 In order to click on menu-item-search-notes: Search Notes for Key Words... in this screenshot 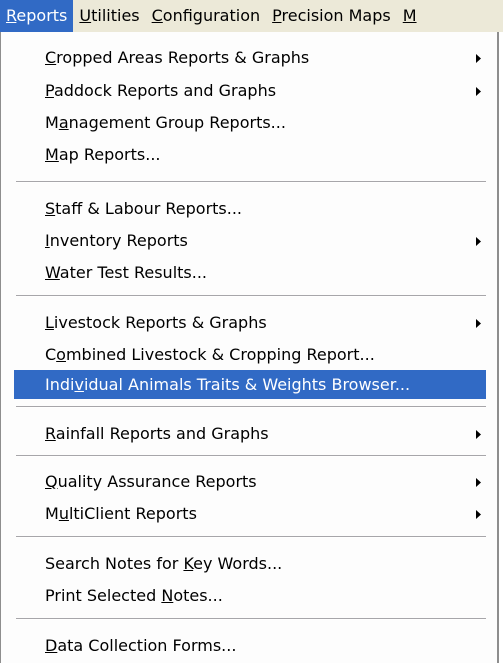, I will do `click(250, 564)`.